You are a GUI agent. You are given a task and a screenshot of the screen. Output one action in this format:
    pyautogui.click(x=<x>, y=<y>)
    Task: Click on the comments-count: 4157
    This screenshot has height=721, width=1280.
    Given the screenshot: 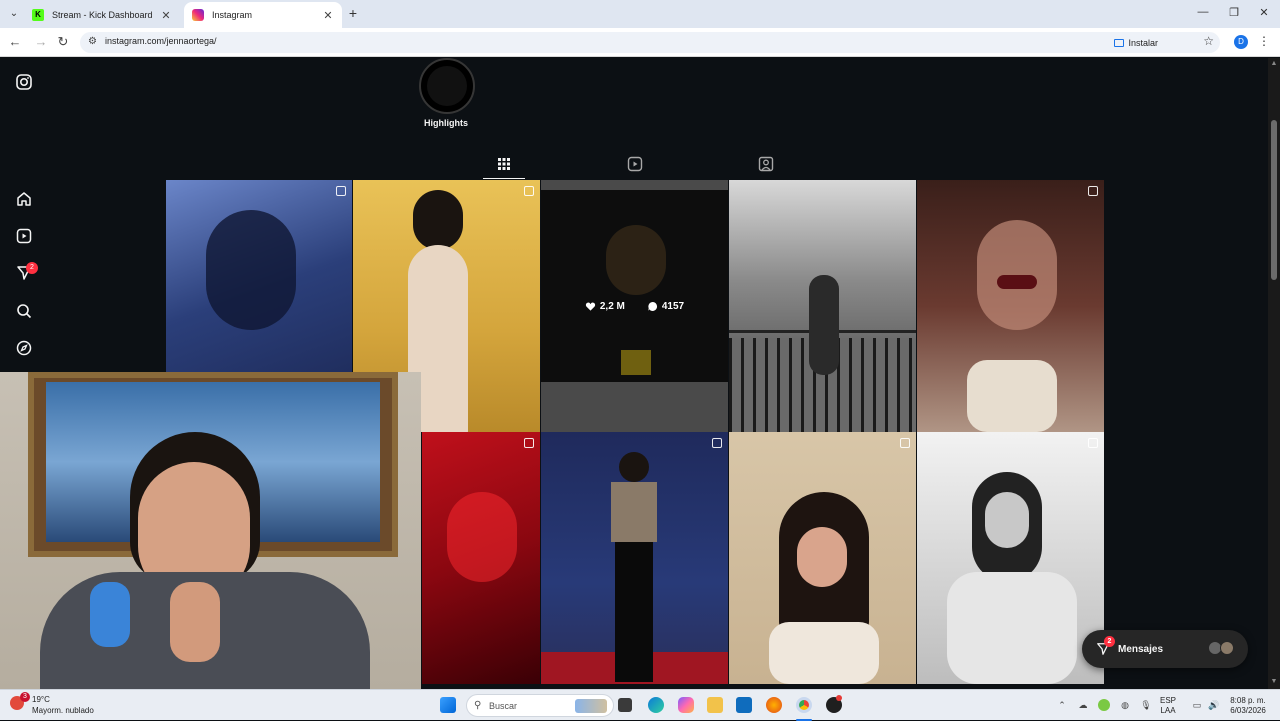 What is the action you would take?
    pyautogui.click(x=673, y=306)
    